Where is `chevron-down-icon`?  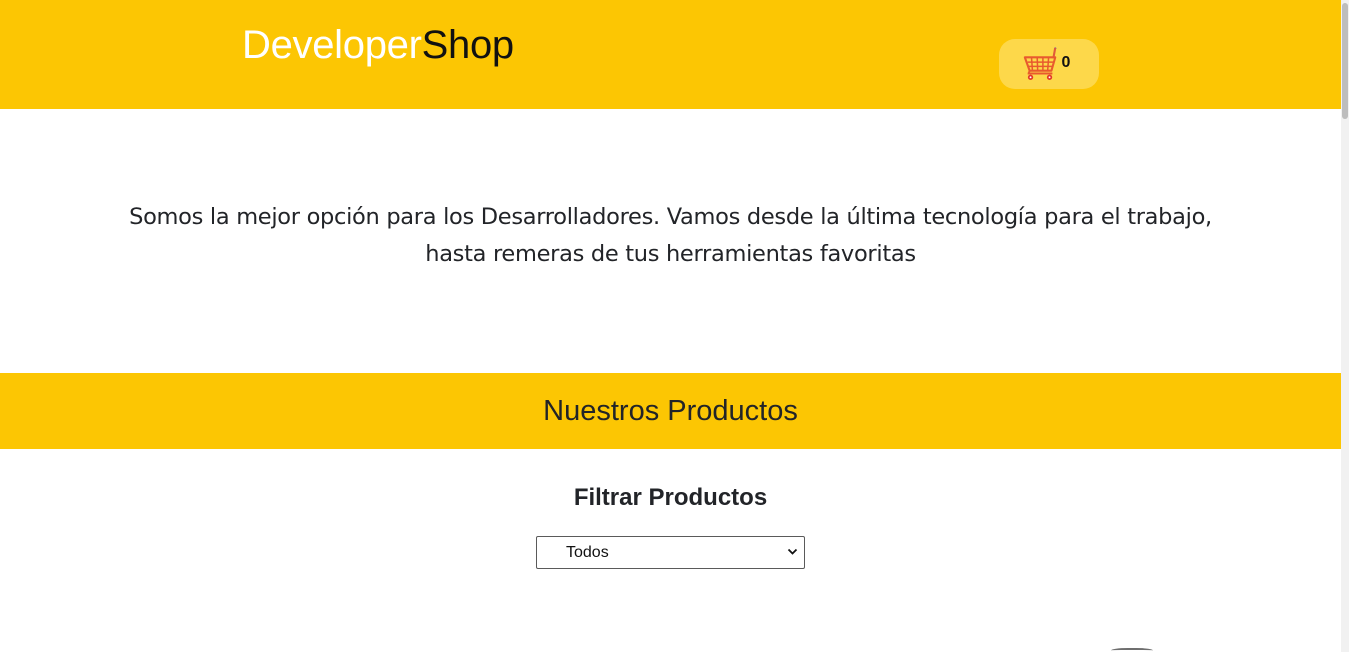
chevron-down-icon is located at coordinates (792, 551).